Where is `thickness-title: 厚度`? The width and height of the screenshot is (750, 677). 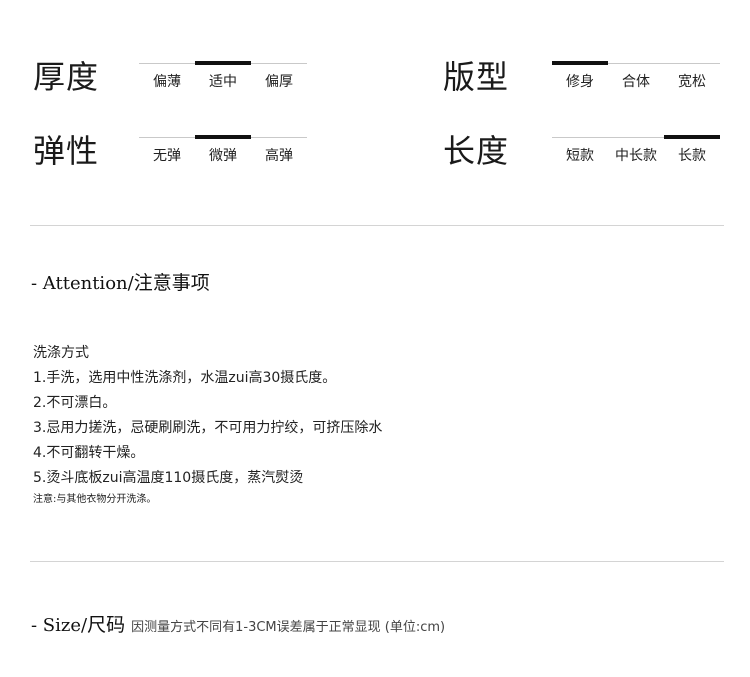
thickness-title: 厚度 is located at coordinates (66, 77).